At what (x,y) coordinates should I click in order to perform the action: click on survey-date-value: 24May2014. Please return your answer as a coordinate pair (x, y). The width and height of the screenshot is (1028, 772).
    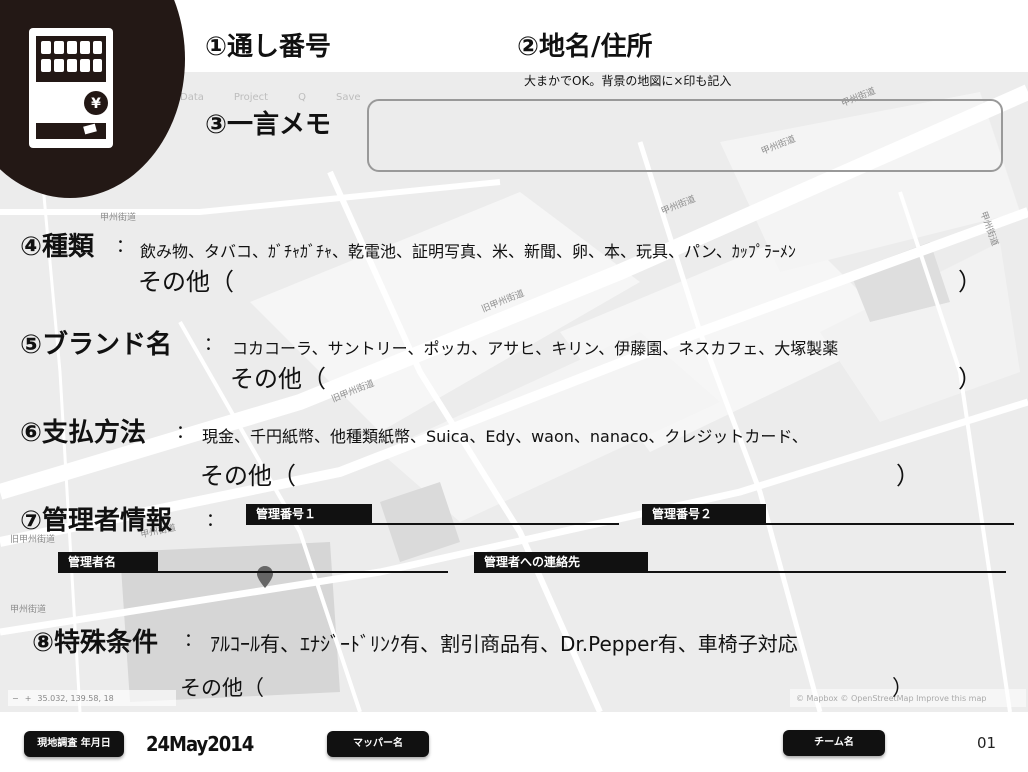
    Looking at the image, I should click on (200, 744).